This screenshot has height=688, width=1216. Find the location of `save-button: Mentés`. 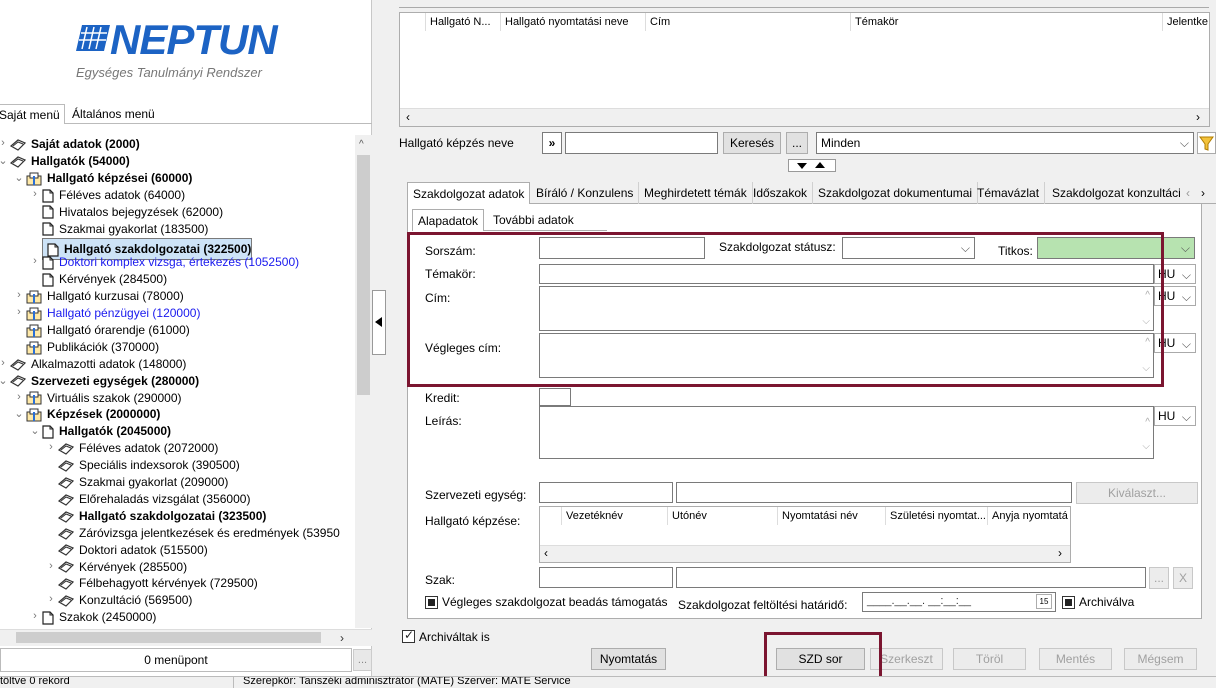

save-button: Mentés is located at coordinates (1075, 659).